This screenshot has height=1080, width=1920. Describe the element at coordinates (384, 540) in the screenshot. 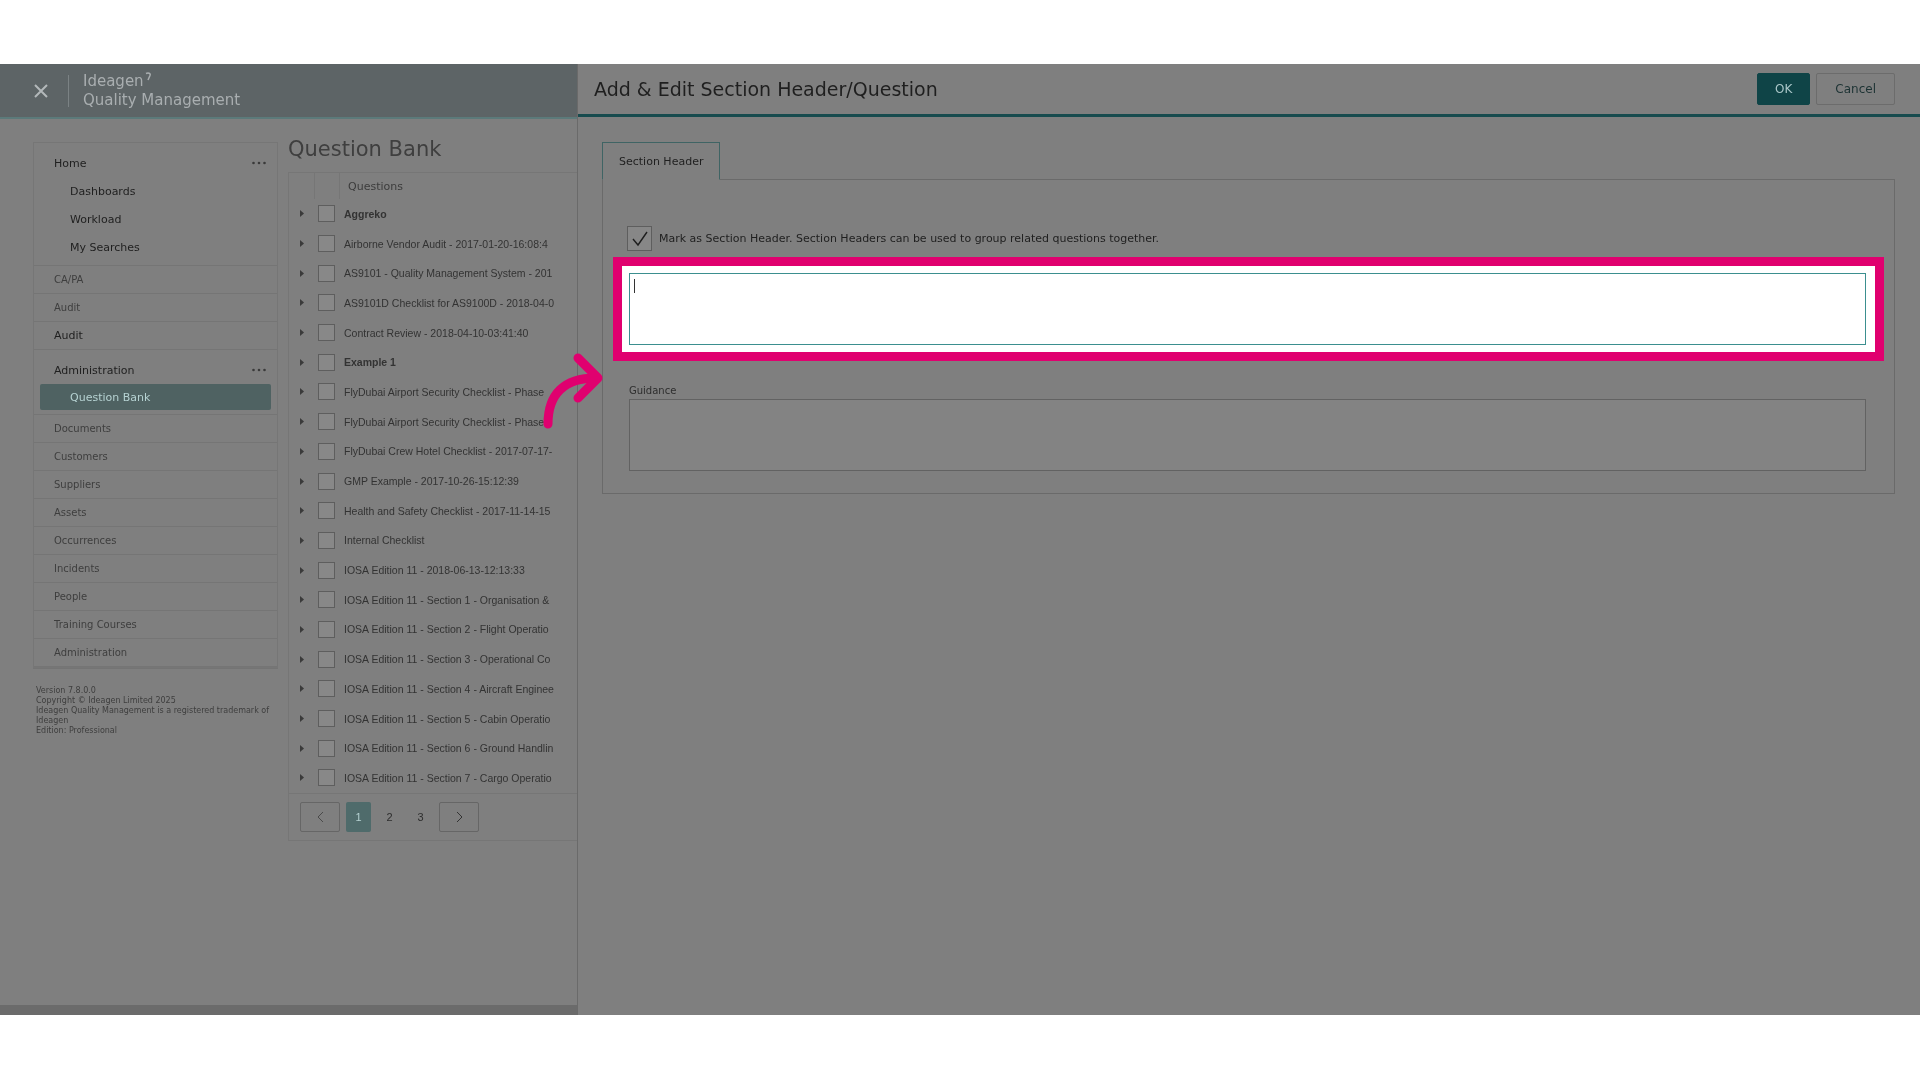

I see `question-name: Internal Checklist` at that location.